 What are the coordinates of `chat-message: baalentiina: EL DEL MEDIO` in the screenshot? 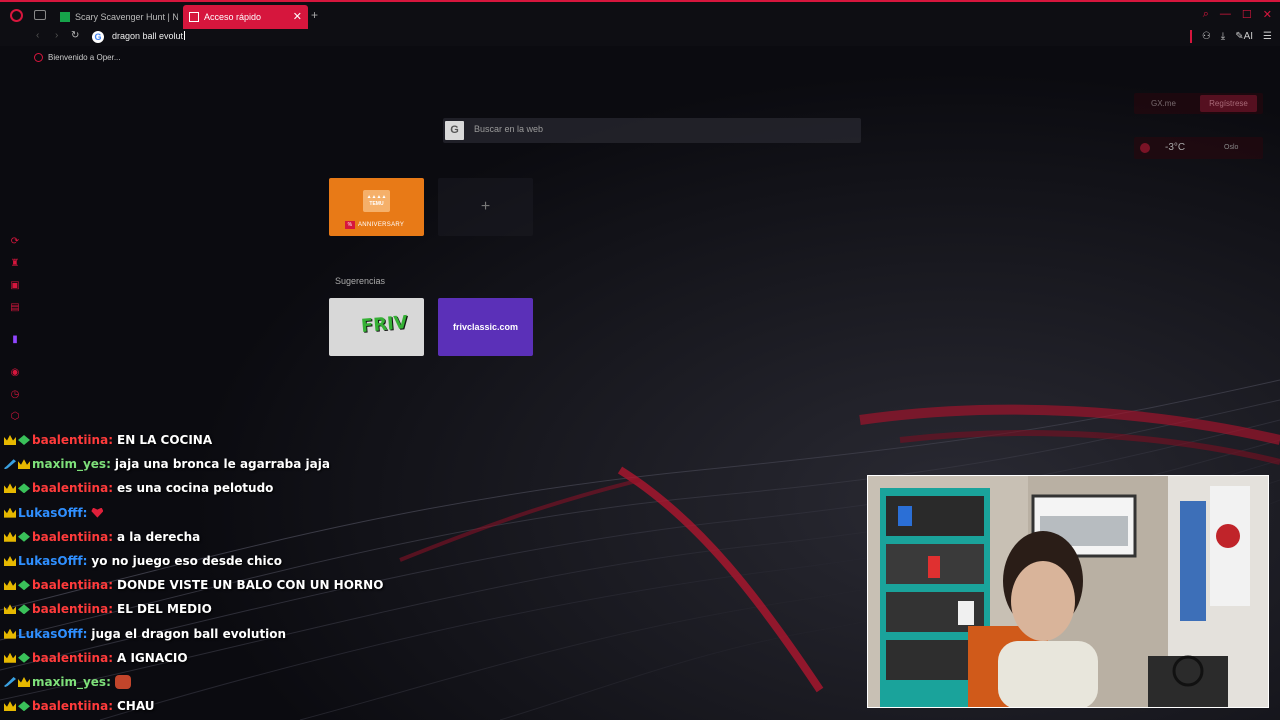 It's located at (108, 609).